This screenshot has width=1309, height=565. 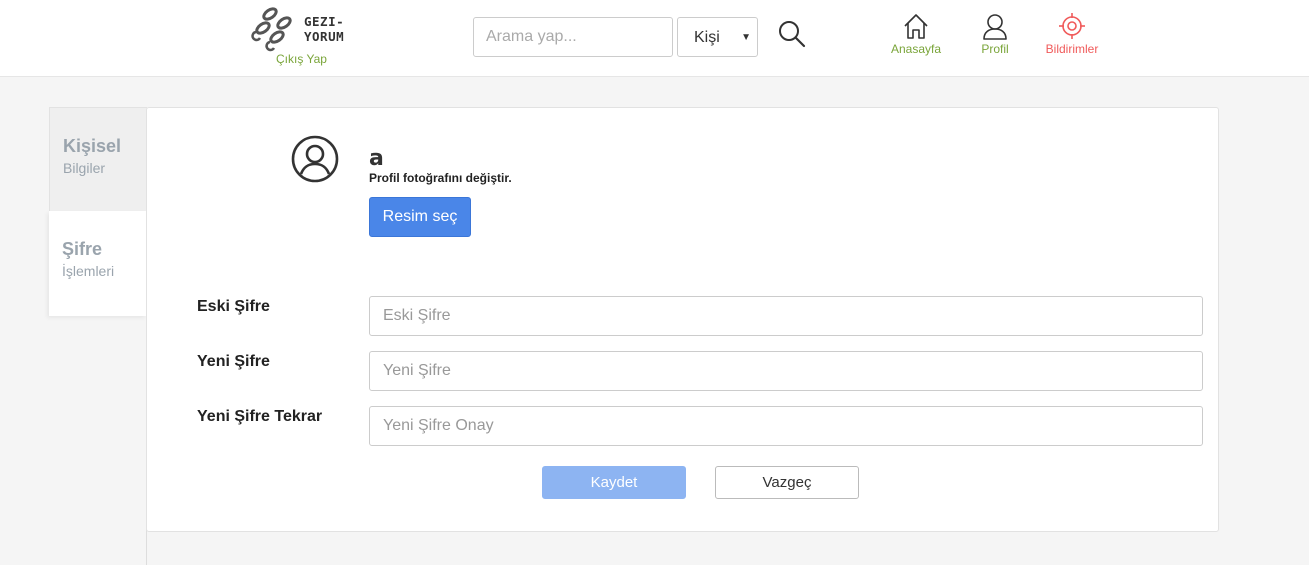 I want to click on nav-profile: Profil, so click(x=995, y=34).